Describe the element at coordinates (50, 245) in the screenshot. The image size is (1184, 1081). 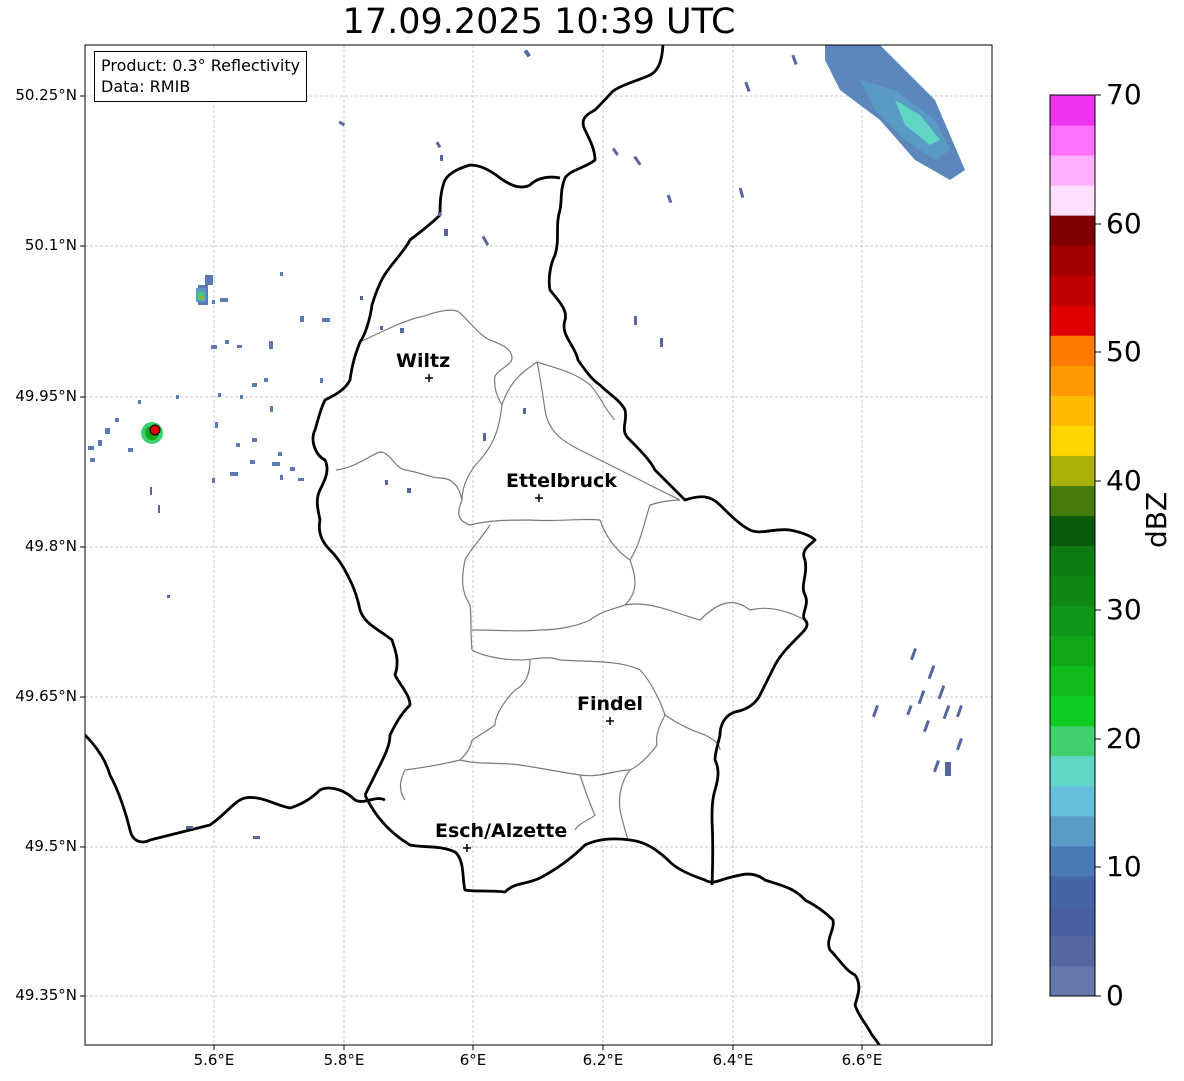
I see `lat-tick-label: 50.1°N` at that location.